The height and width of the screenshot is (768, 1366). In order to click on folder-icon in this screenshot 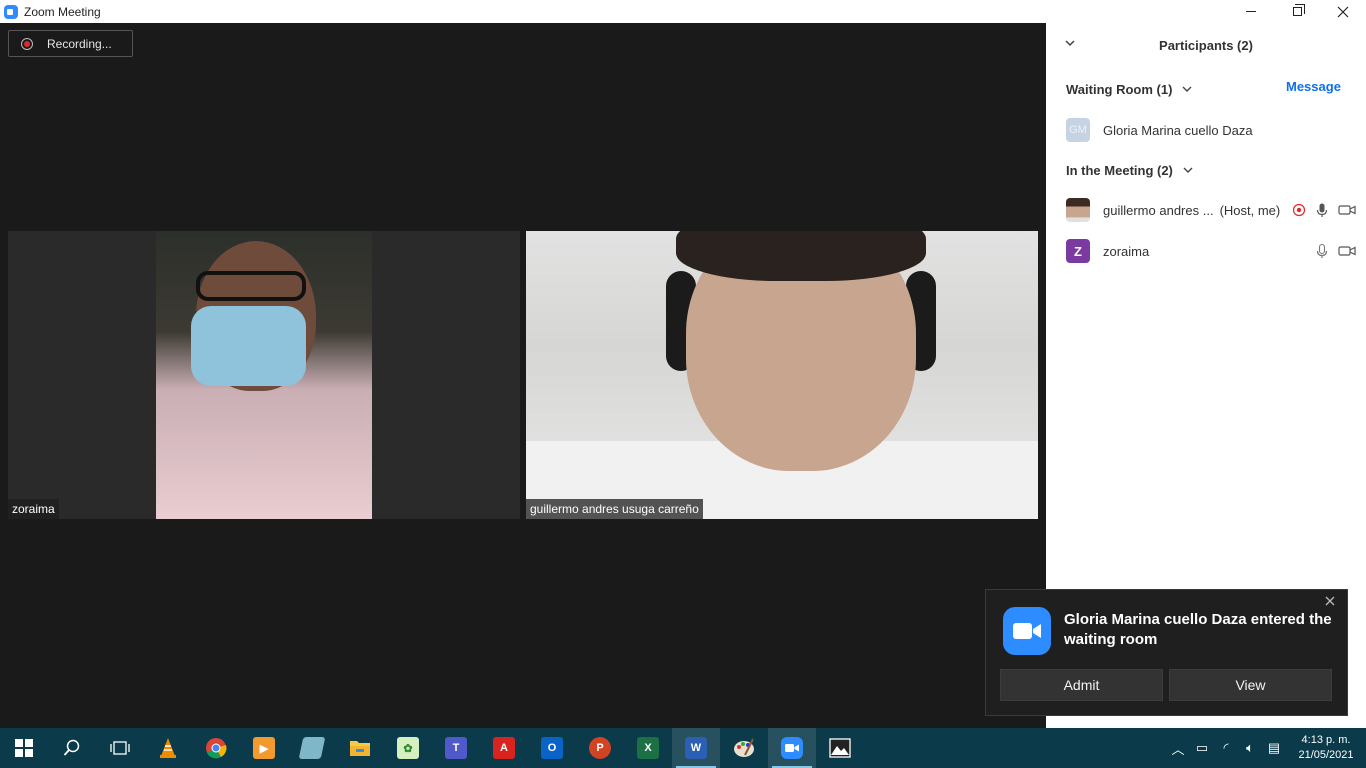, I will do `click(360, 748)`.